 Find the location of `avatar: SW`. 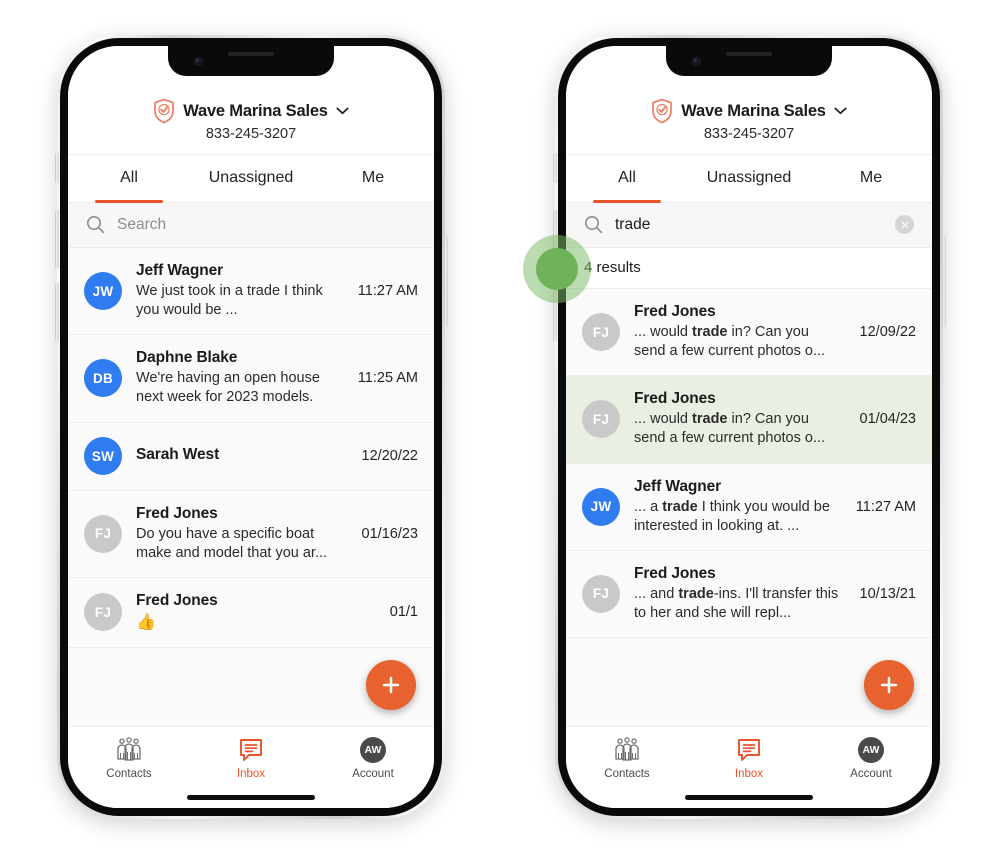

avatar: SW is located at coordinates (103, 456).